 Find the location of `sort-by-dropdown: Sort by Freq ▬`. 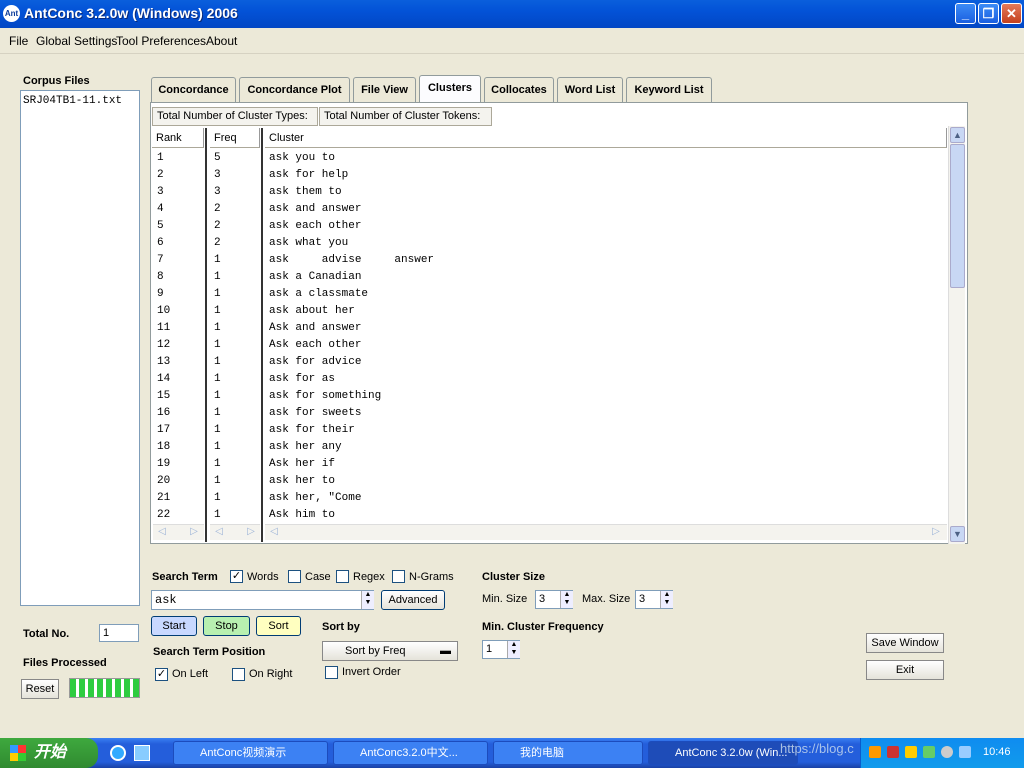

sort-by-dropdown: Sort by Freq ▬ is located at coordinates (390, 651).